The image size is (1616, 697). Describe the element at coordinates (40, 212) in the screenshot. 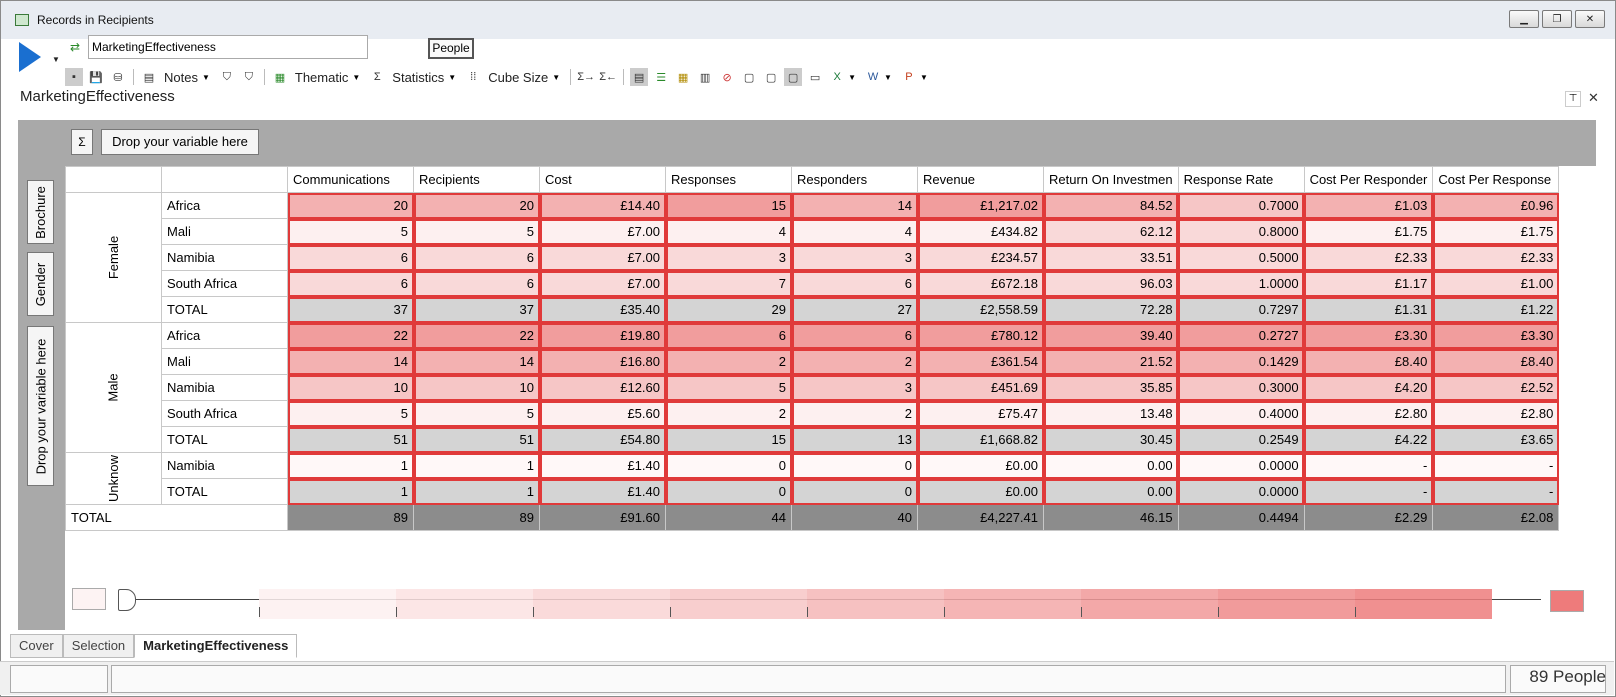

I see `brochure-variable: Brochure` at that location.